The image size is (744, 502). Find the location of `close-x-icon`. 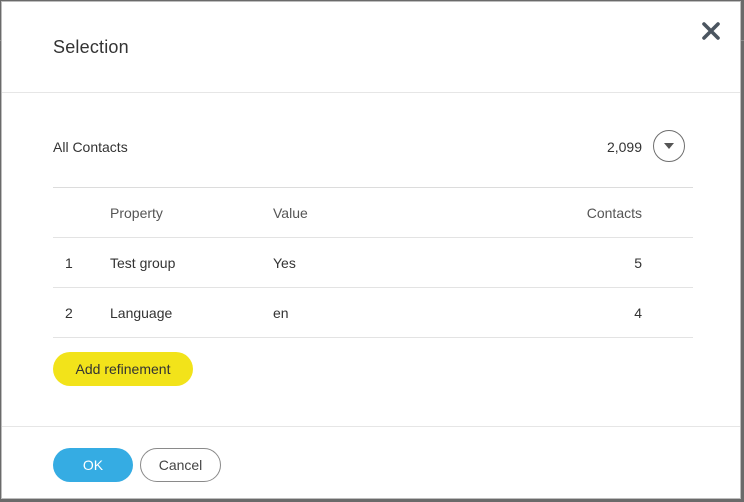

close-x-icon is located at coordinates (711, 31).